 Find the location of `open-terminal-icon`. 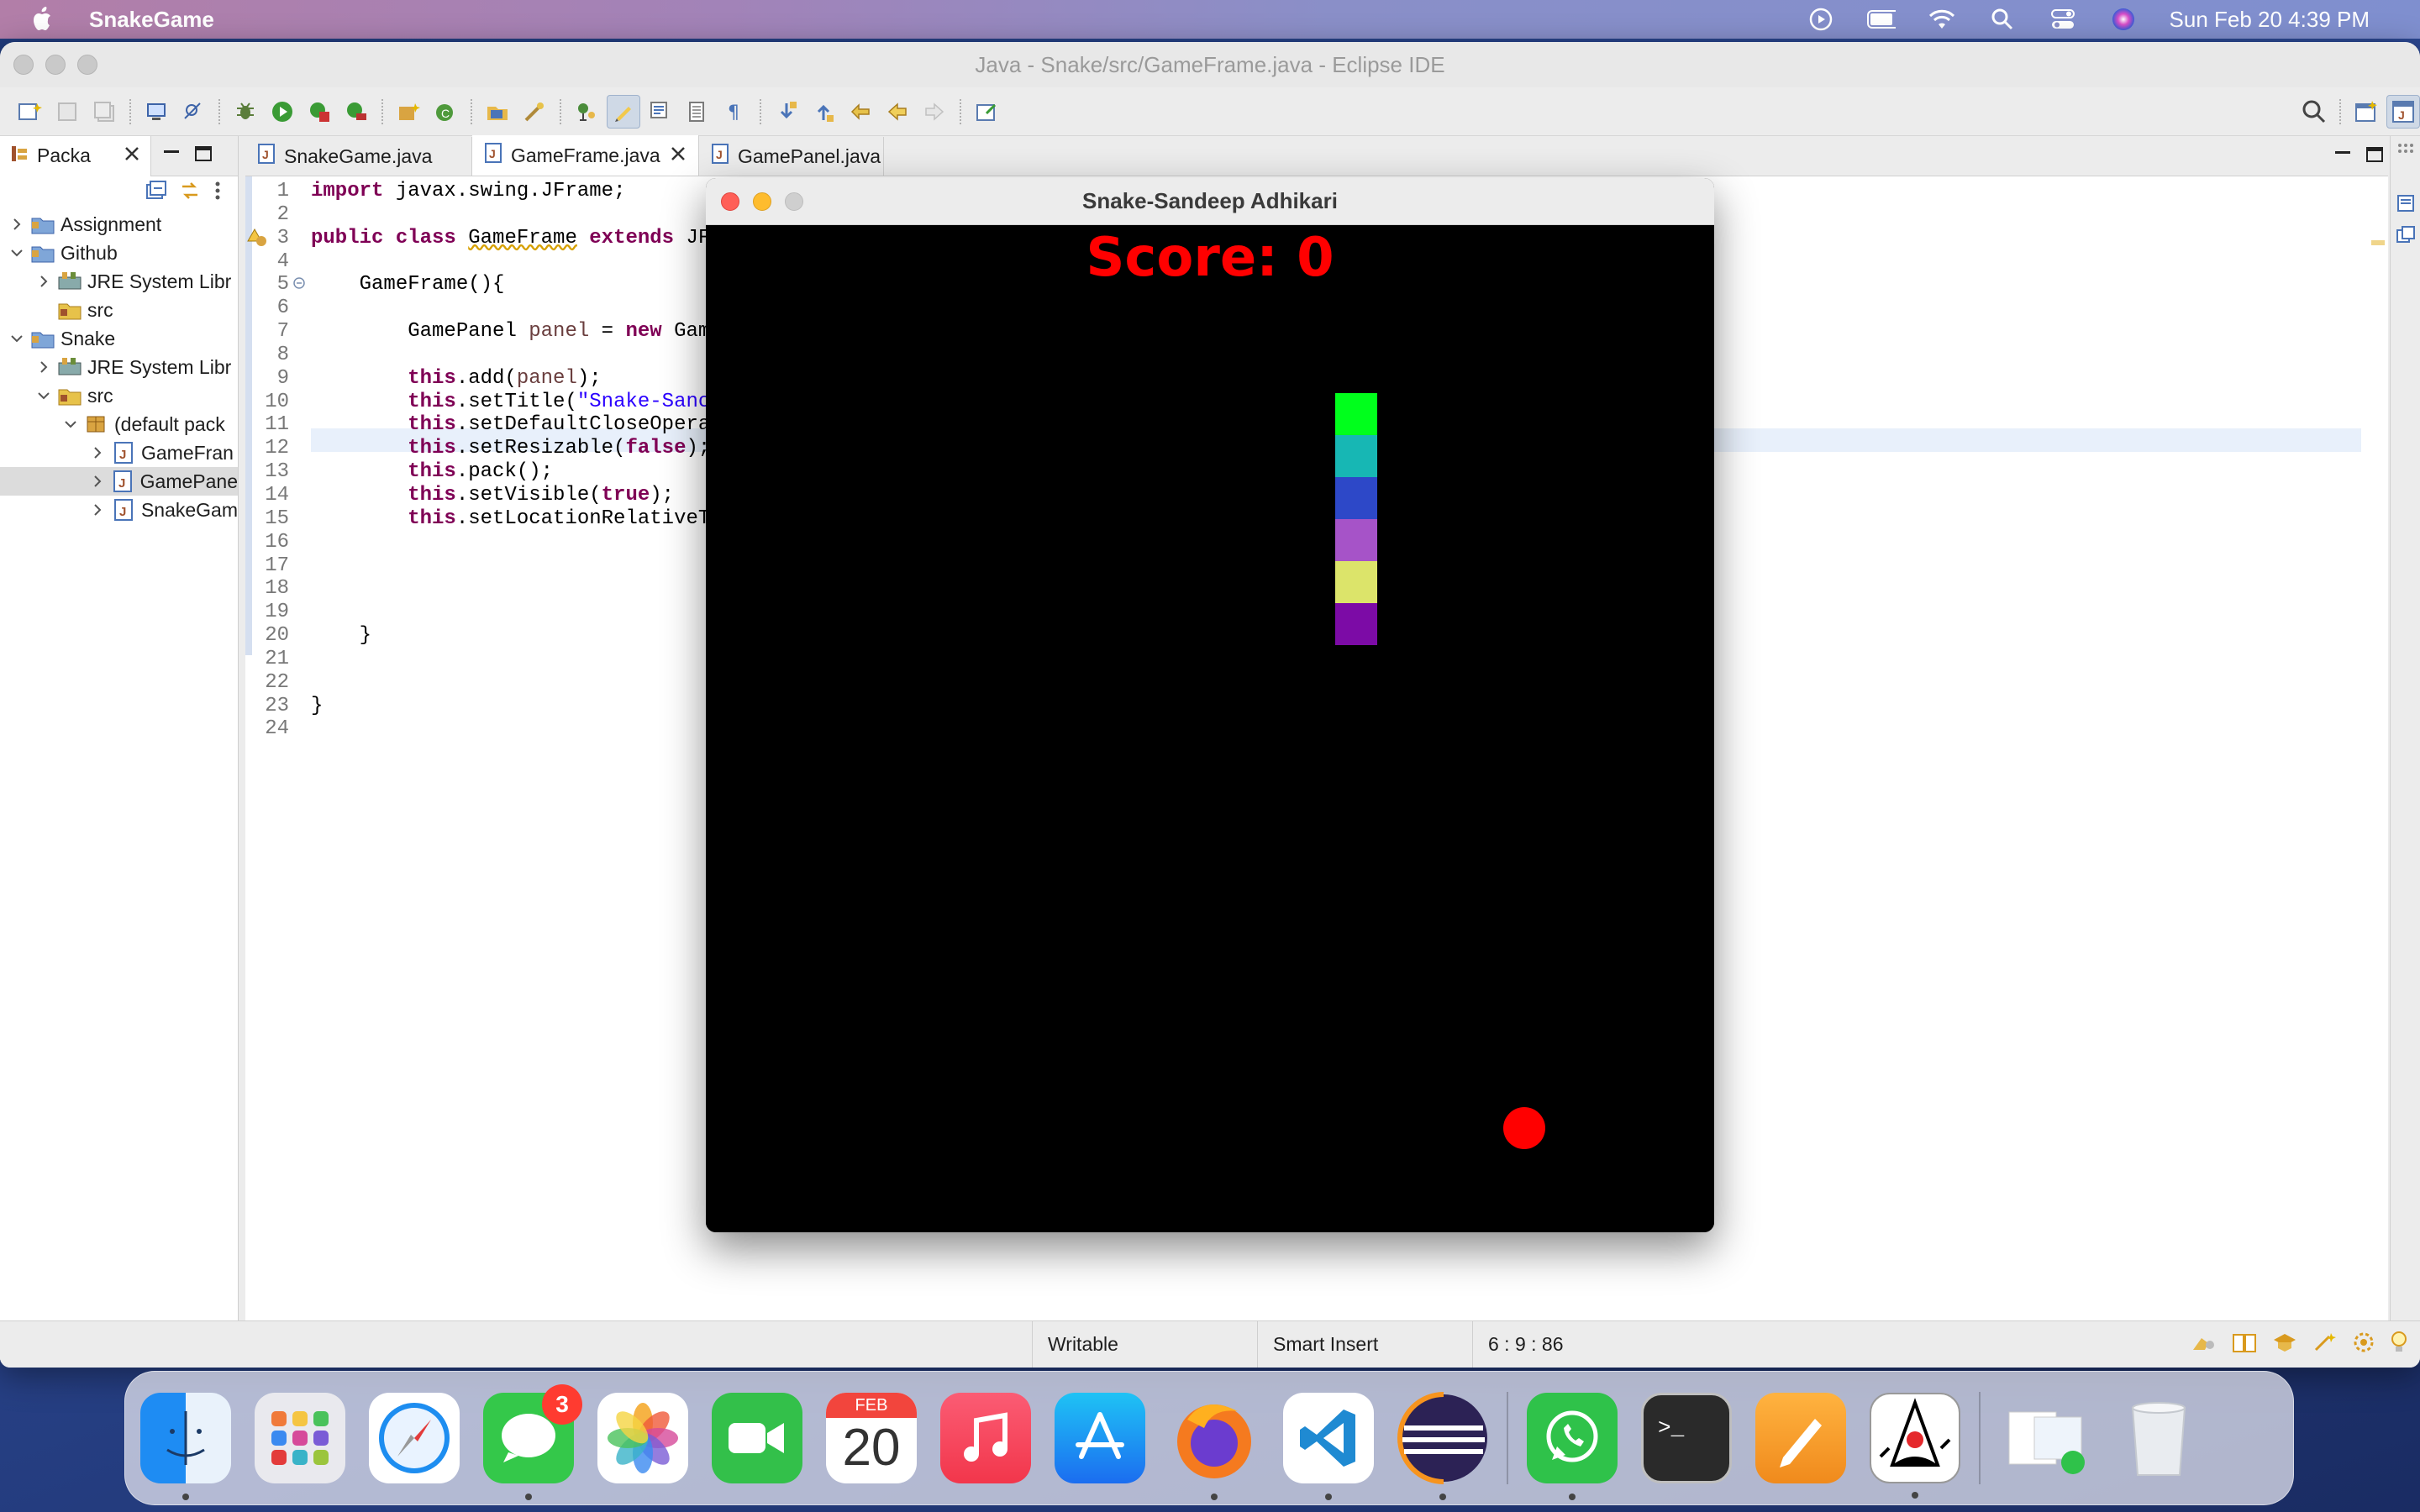

open-terminal-icon is located at coordinates (156, 112).